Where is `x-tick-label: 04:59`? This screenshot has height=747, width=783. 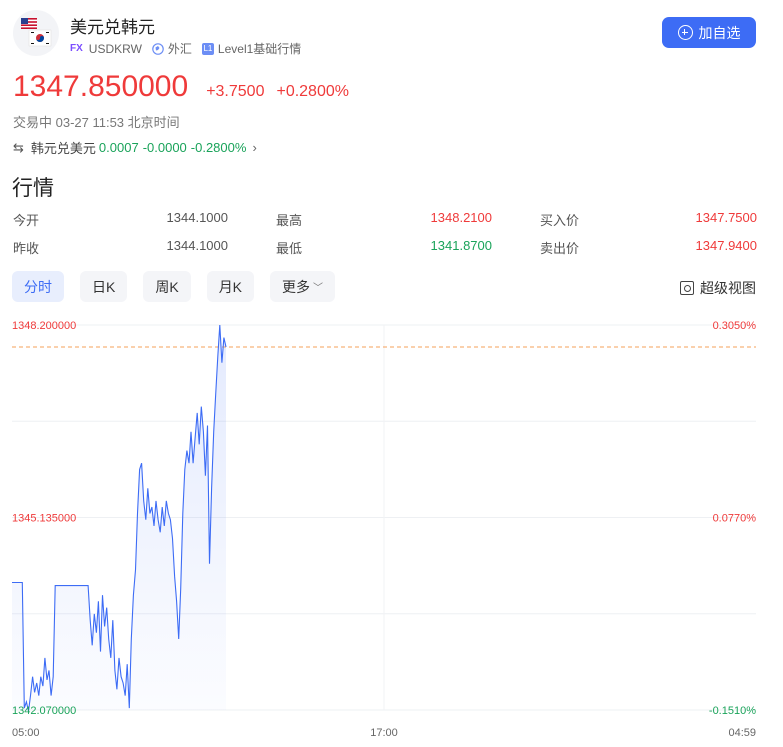 x-tick-label: 04:59 is located at coordinates (742, 733).